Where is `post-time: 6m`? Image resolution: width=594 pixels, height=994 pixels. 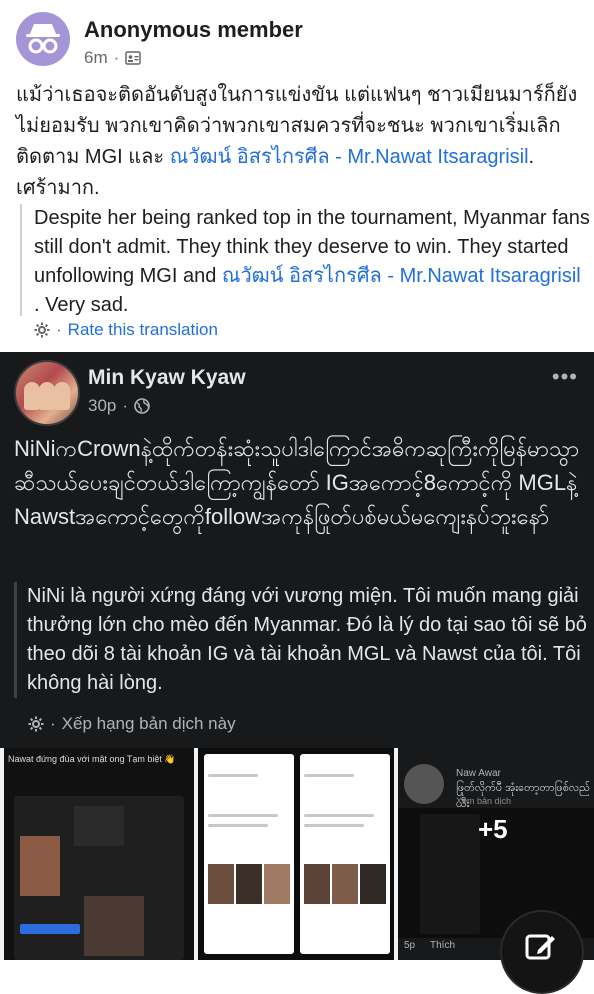 post-time: 6m is located at coordinates (96, 58).